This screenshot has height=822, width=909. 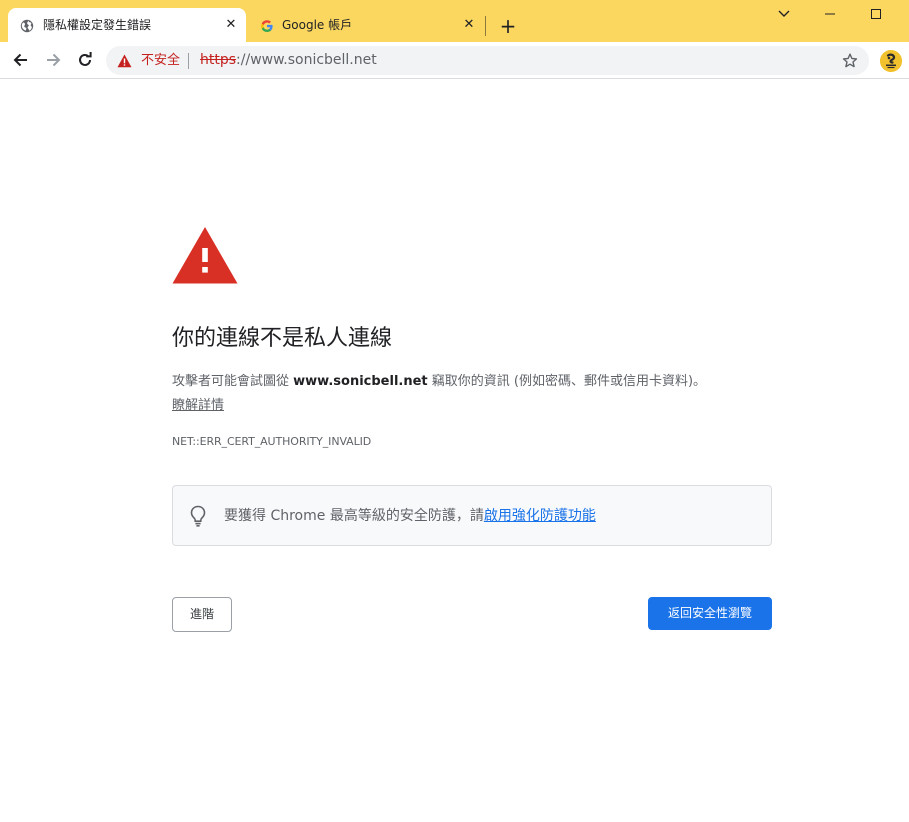 I want to click on globe-icon, so click(x=27, y=25).